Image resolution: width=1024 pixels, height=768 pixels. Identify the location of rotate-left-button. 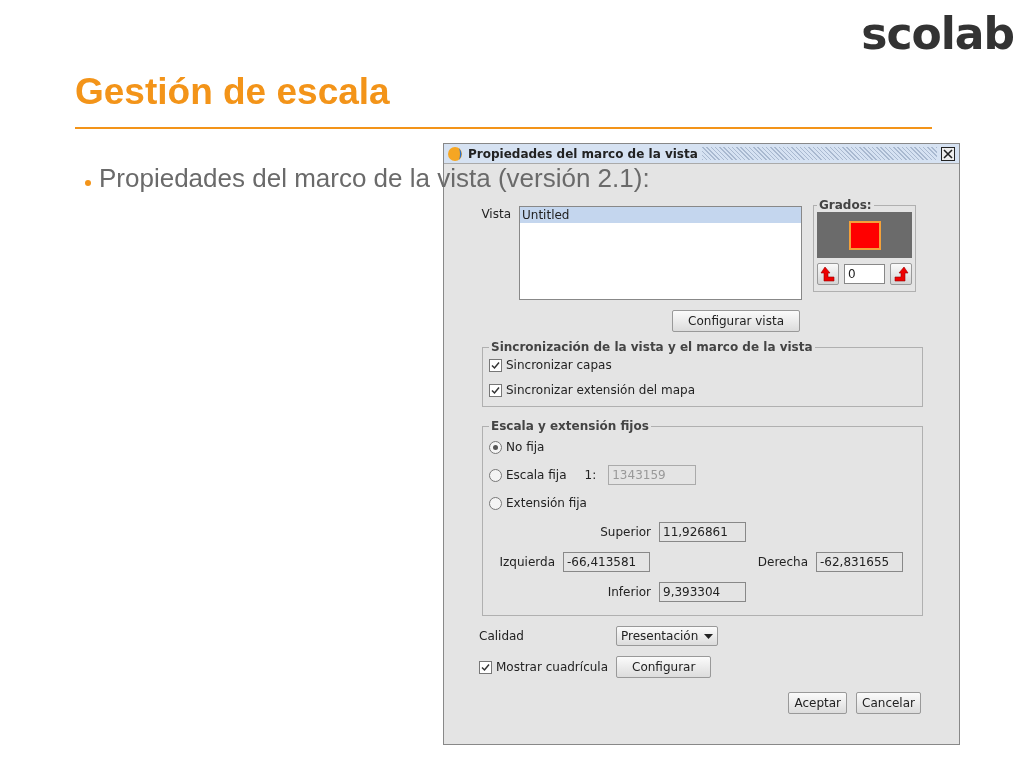
(828, 274).